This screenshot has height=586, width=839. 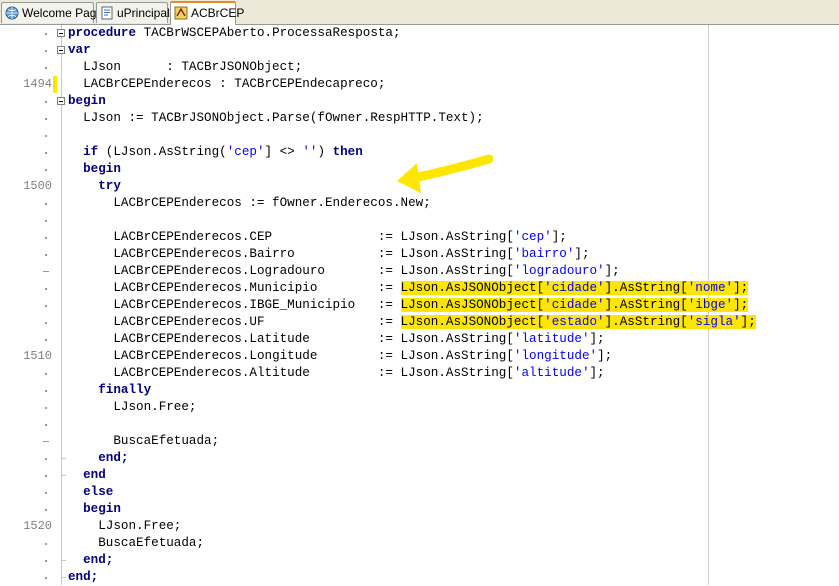 I want to click on code-line: finally, so click(x=419, y=390).